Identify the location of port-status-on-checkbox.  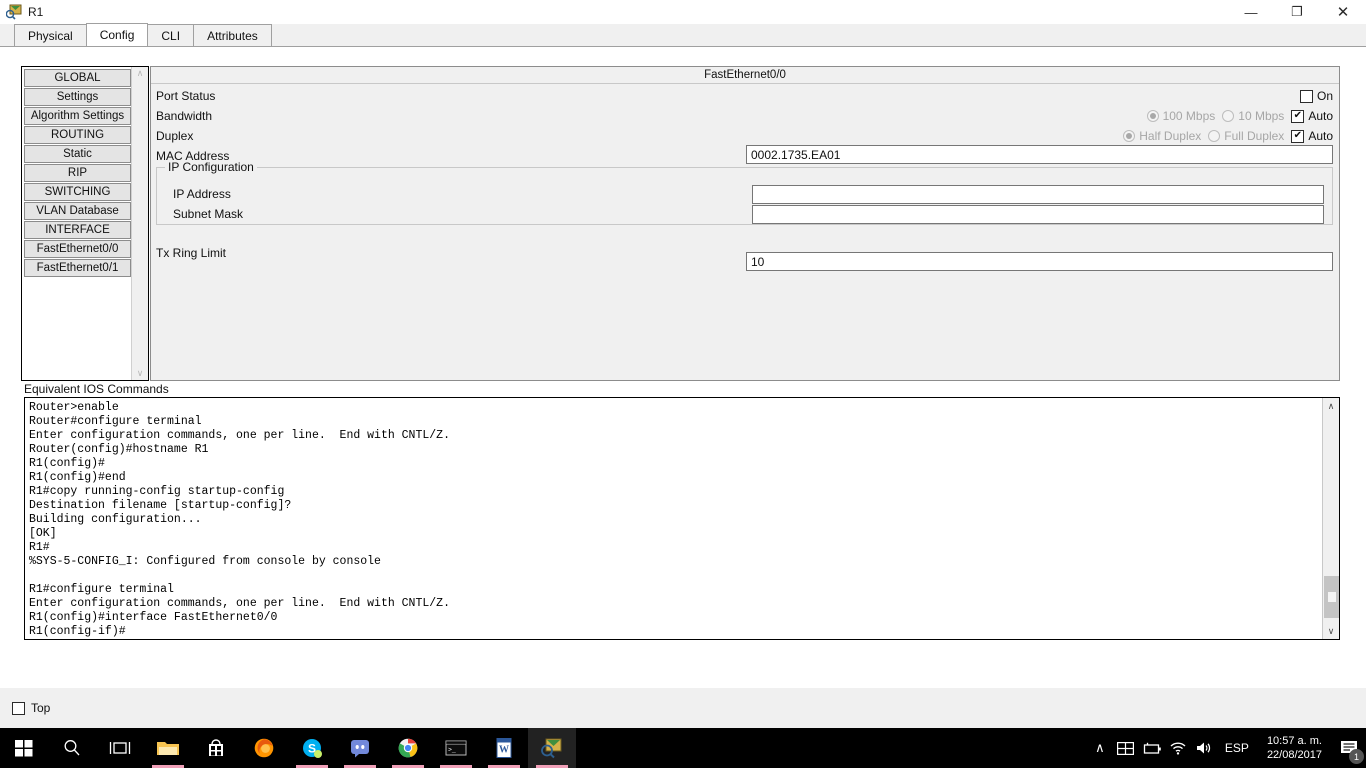
(1306, 96).